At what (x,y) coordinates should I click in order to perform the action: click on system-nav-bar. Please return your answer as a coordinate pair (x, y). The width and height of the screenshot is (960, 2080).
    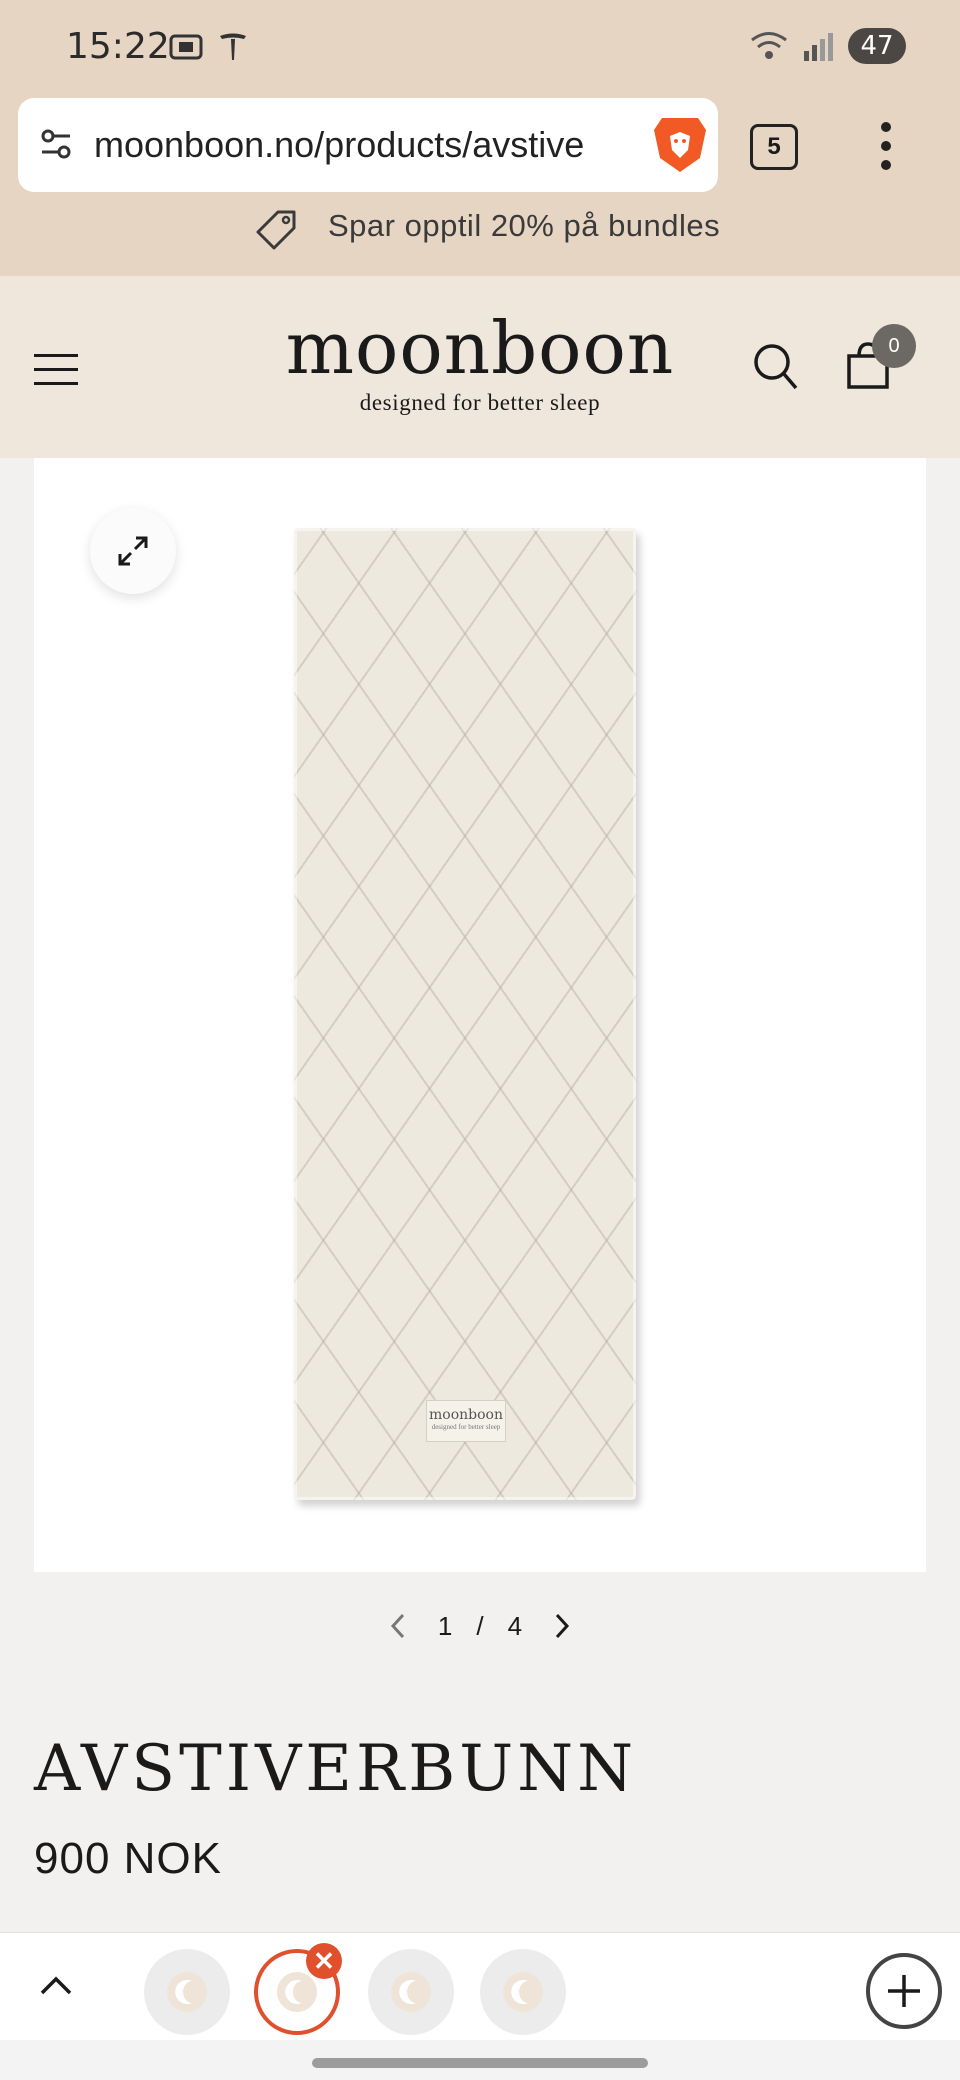
    Looking at the image, I should click on (480, 2060).